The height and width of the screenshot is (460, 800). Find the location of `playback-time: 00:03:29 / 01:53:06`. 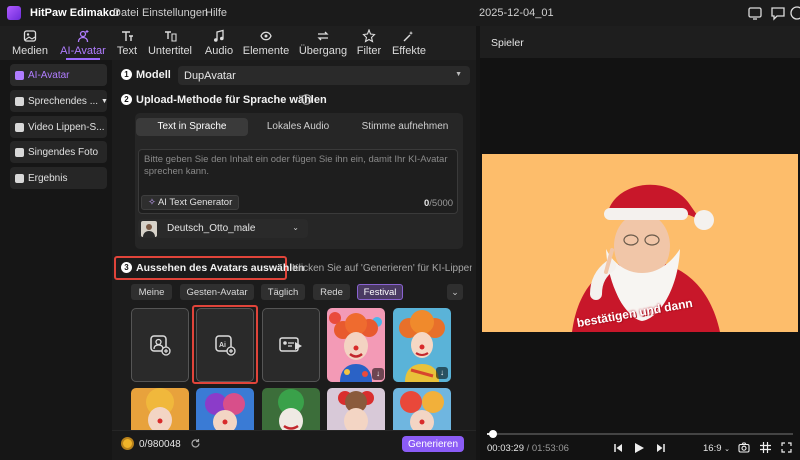

playback-time: 00:03:29 / 01:53:06 is located at coordinates (528, 448).